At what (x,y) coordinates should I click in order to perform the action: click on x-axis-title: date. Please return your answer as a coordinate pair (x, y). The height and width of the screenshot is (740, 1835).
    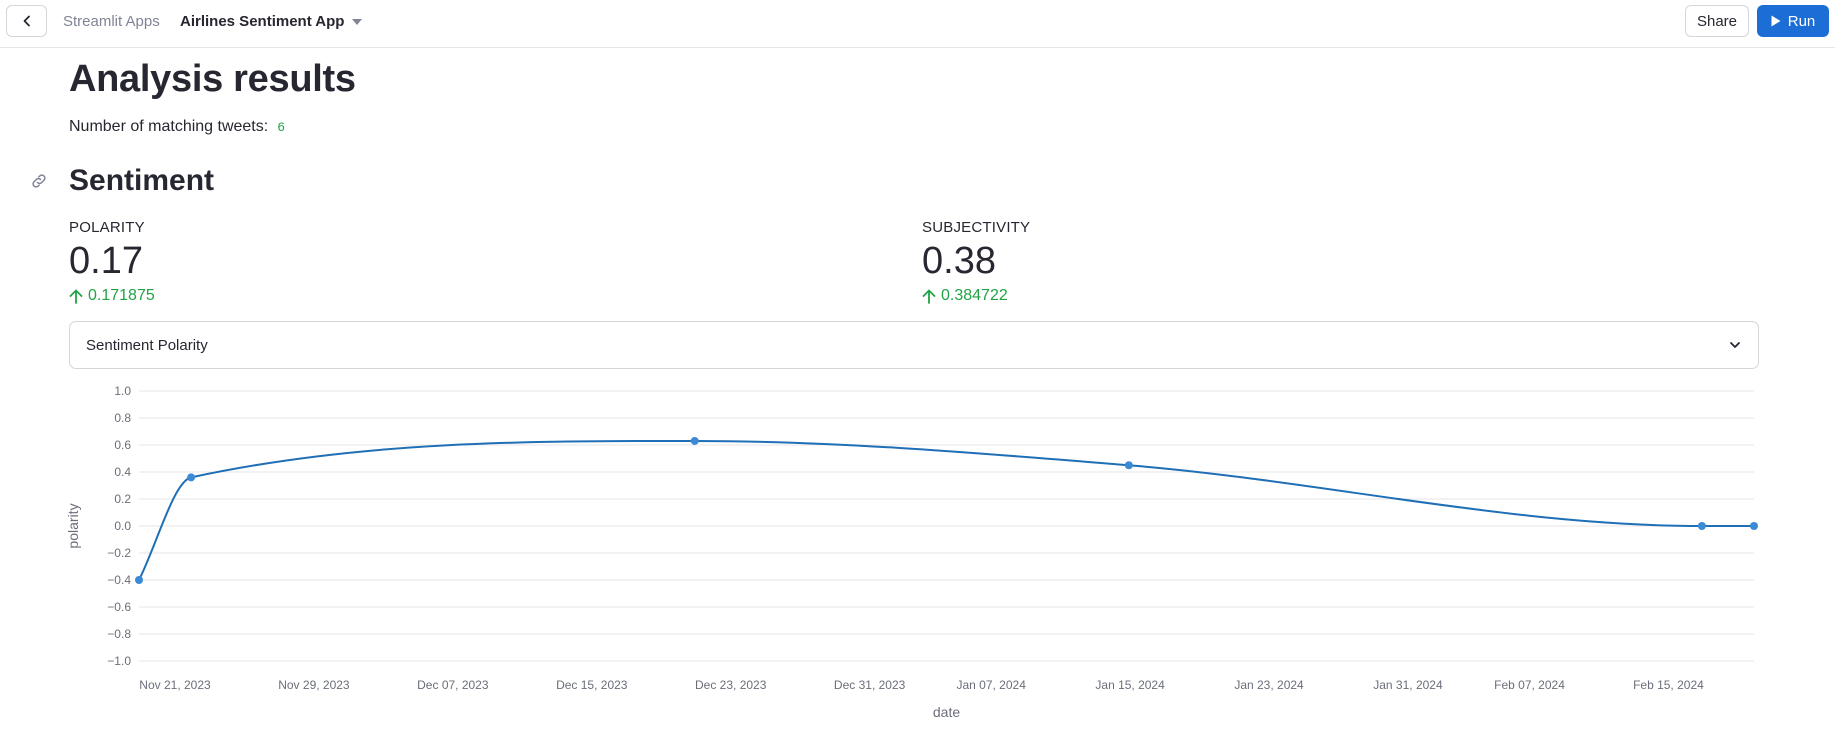
    Looking at the image, I should click on (946, 712).